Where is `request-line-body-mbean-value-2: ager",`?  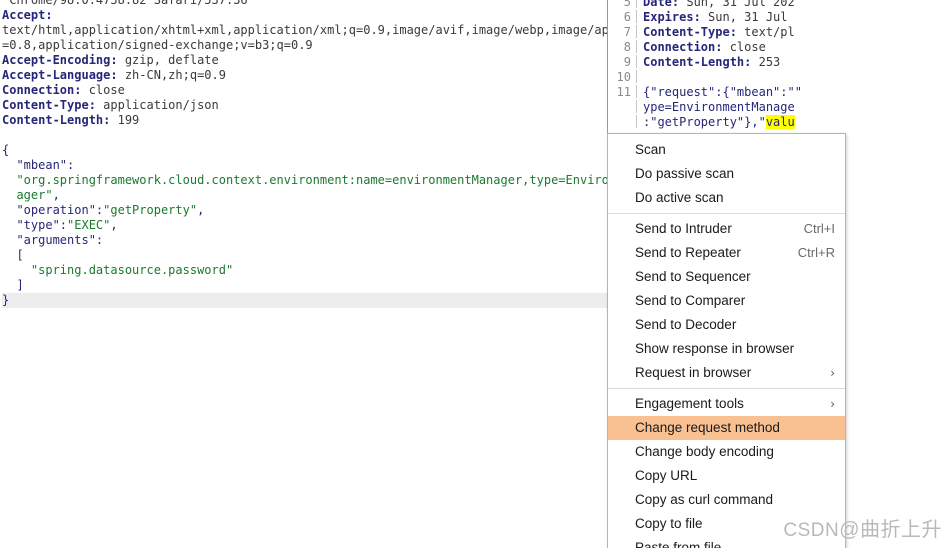 request-line-body-mbean-value-2: ager", is located at coordinates (305, 195).